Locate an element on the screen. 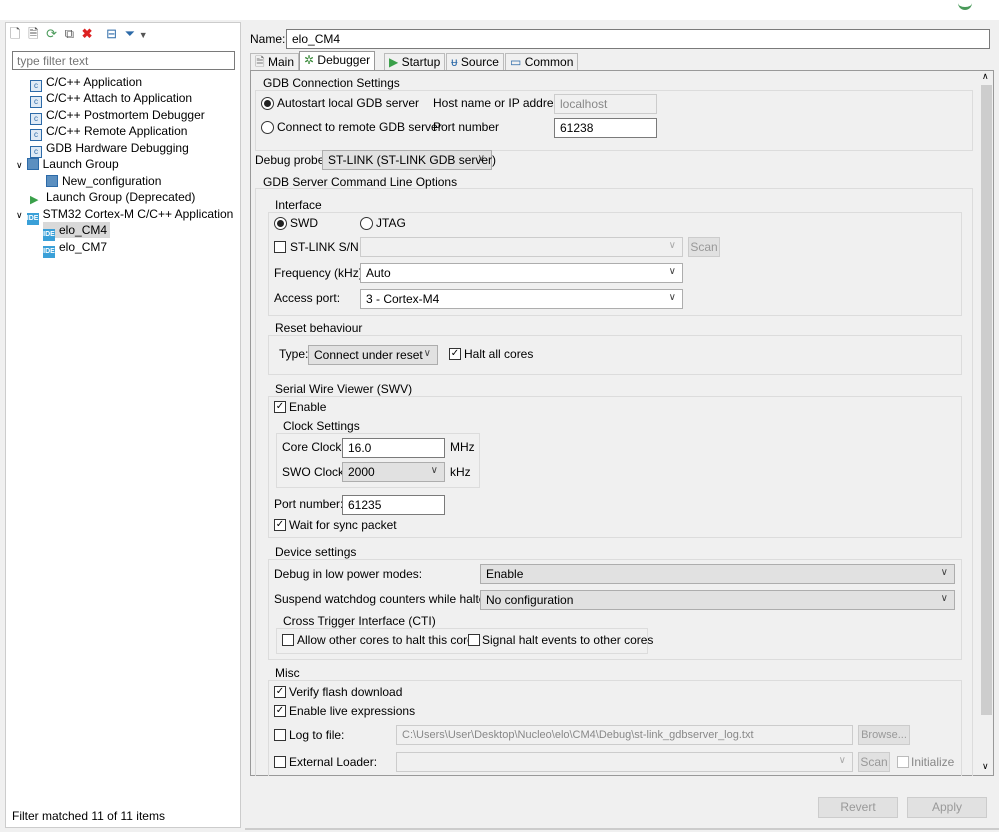  scan-sn-button: Scan is located at coordinates (704, 247).